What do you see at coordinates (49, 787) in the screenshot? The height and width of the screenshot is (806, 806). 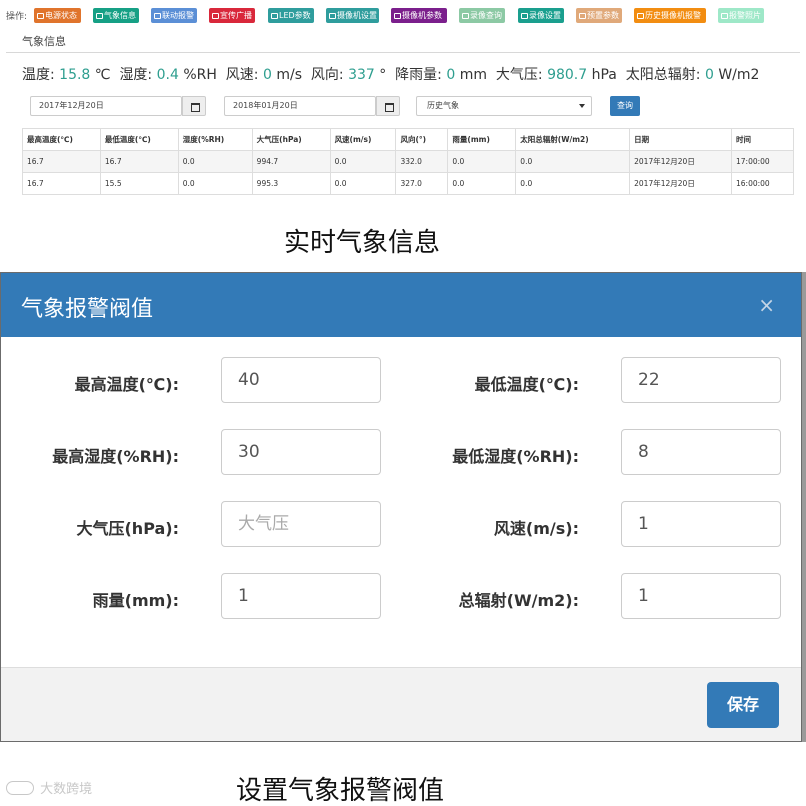 I see `watermark: 大数跨境` at bounding box center [49, 787].